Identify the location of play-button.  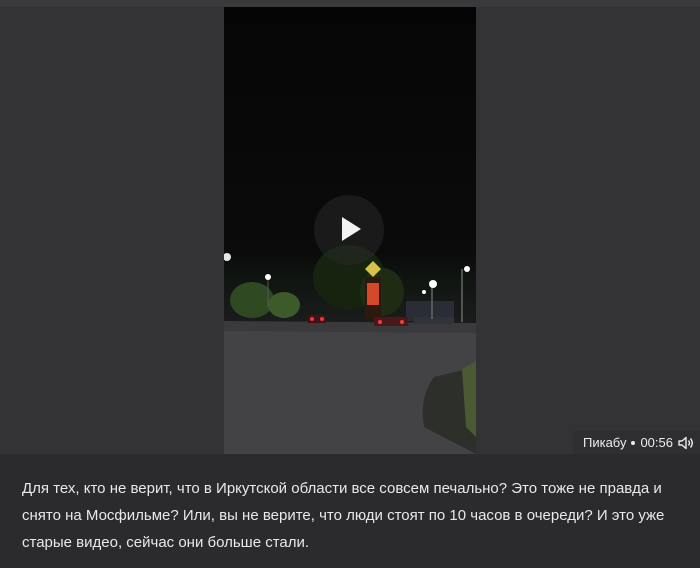
(349, 230).